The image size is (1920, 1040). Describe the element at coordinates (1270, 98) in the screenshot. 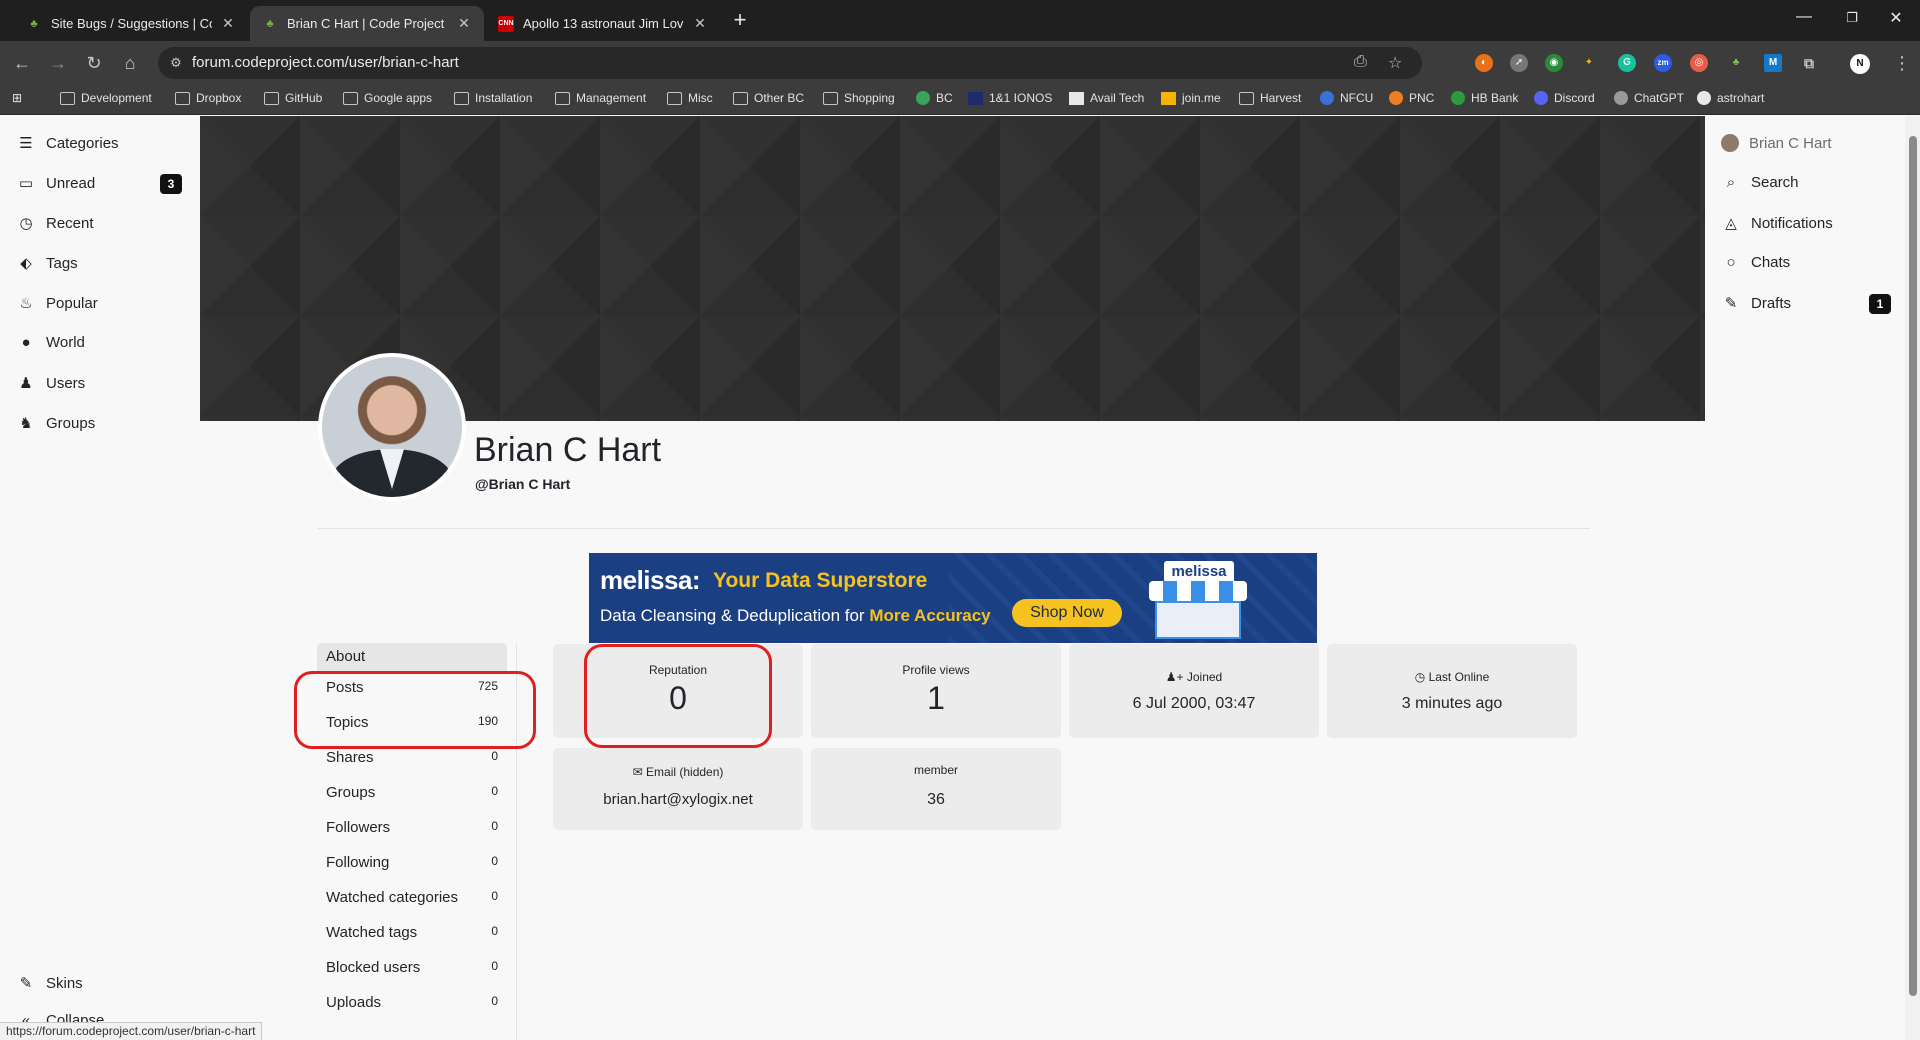

I see `bookmark-harvest: Harvest` at that location.